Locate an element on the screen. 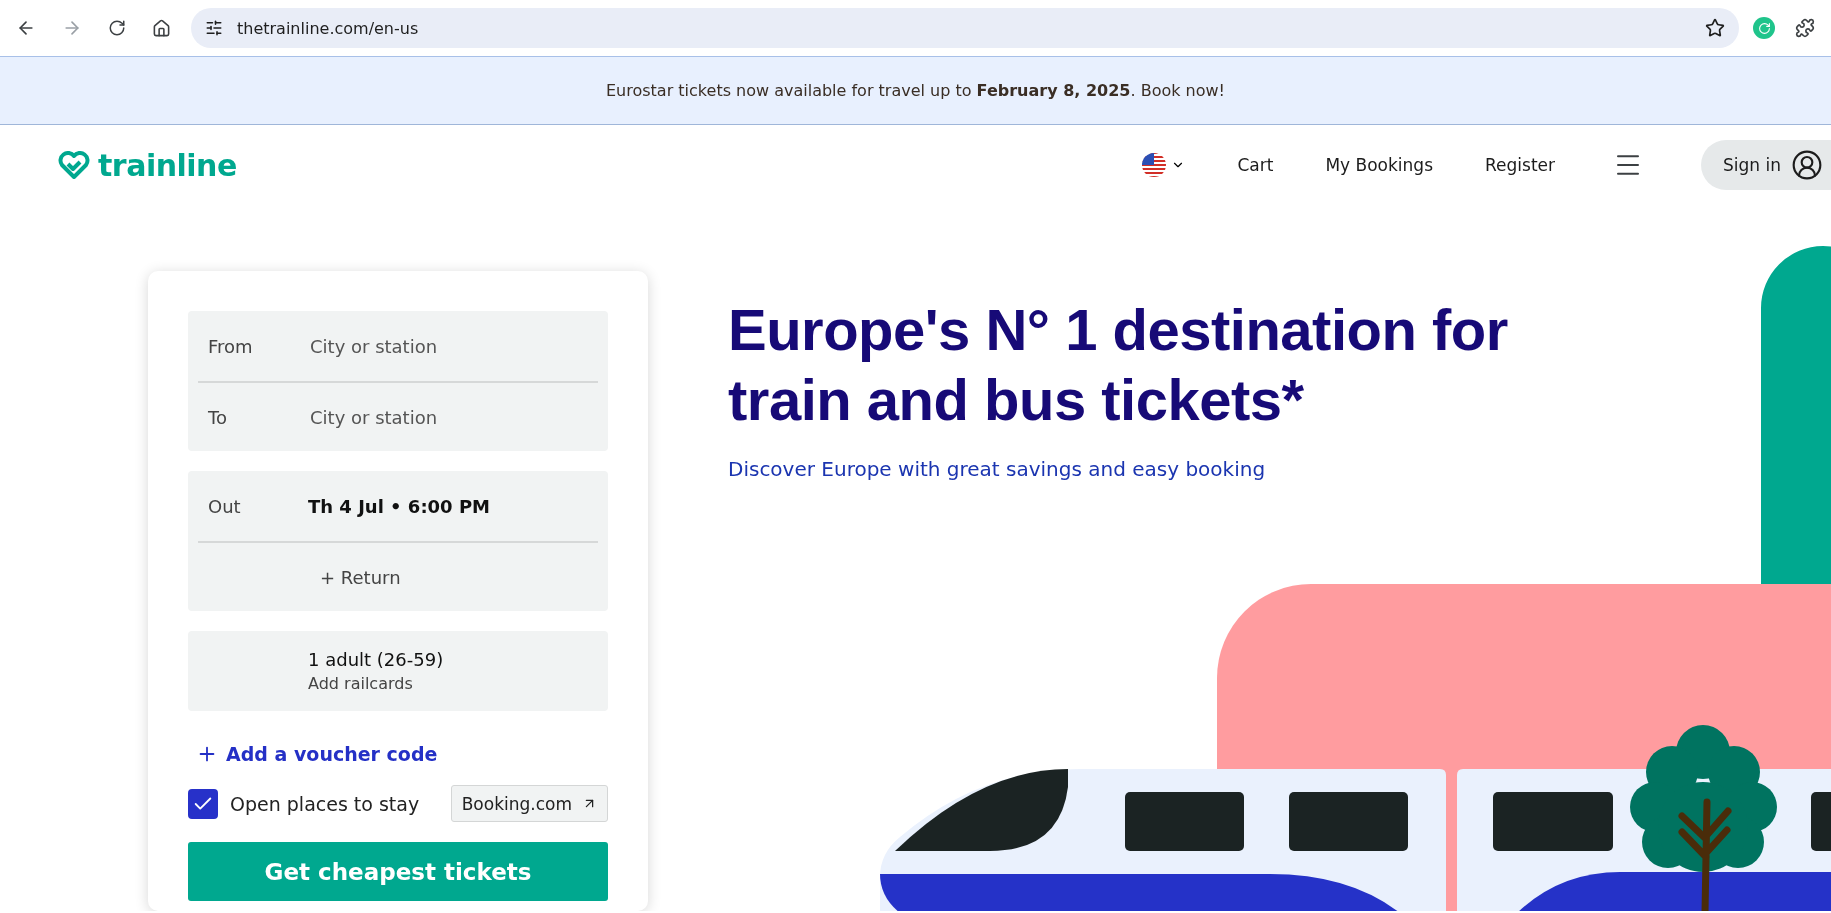  nav-link: Register is located at coordinates (1520, 165).